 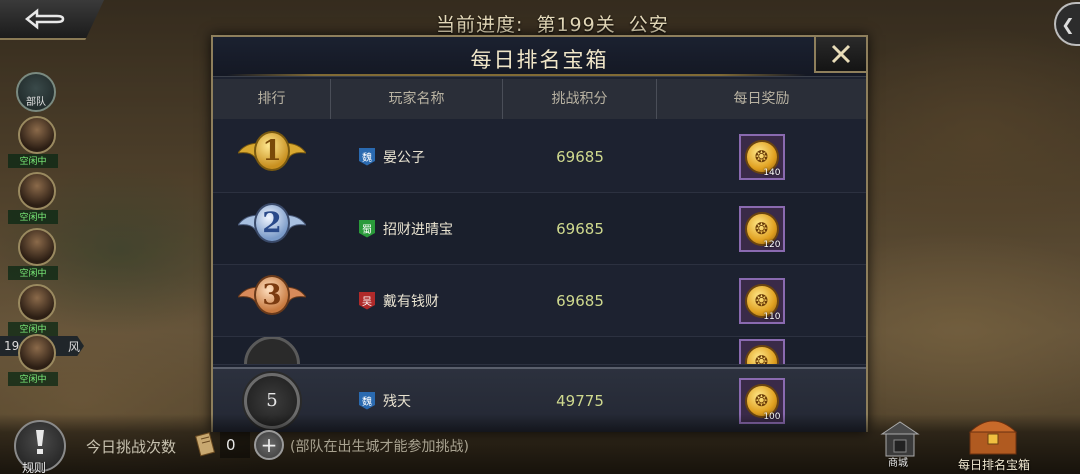 I want to click on medal-number: 3, so click(x=272, y=294).